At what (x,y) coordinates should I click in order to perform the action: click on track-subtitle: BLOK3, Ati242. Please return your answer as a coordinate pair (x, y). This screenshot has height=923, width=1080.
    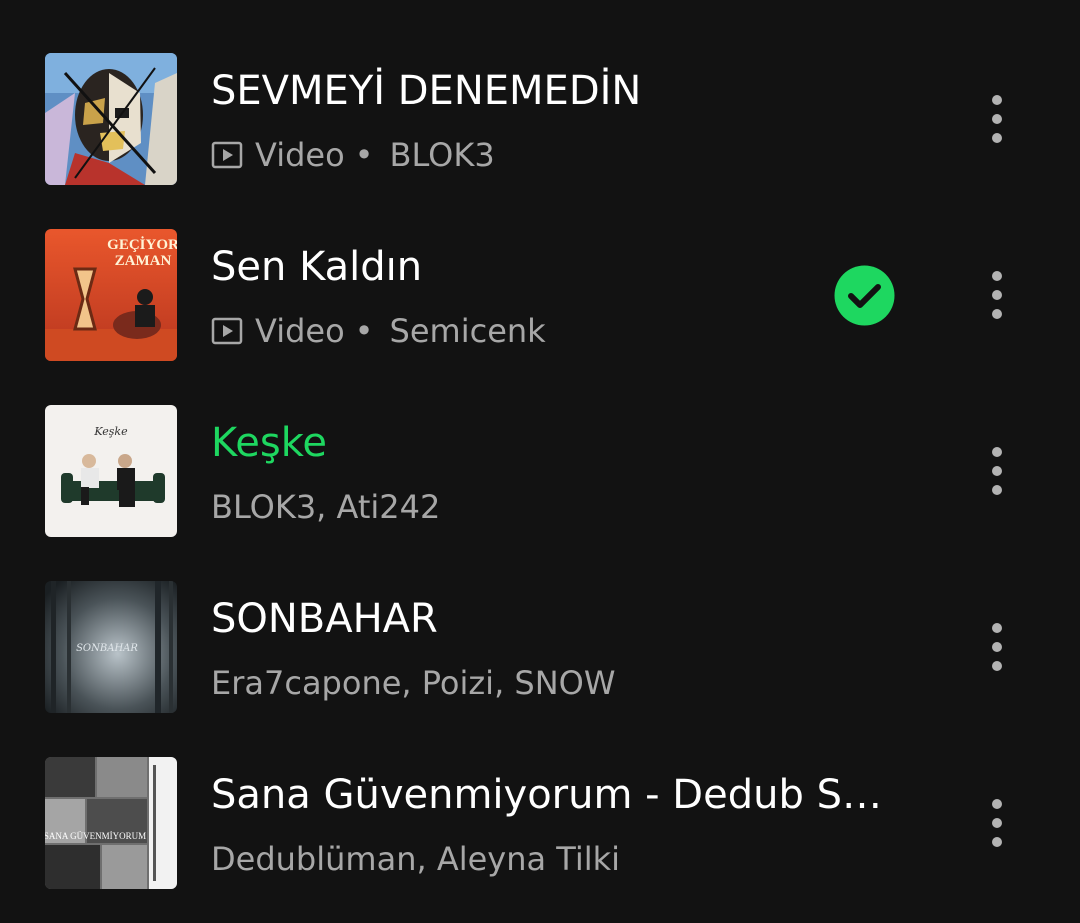
    Looking at the image, I should click on (325, 507).